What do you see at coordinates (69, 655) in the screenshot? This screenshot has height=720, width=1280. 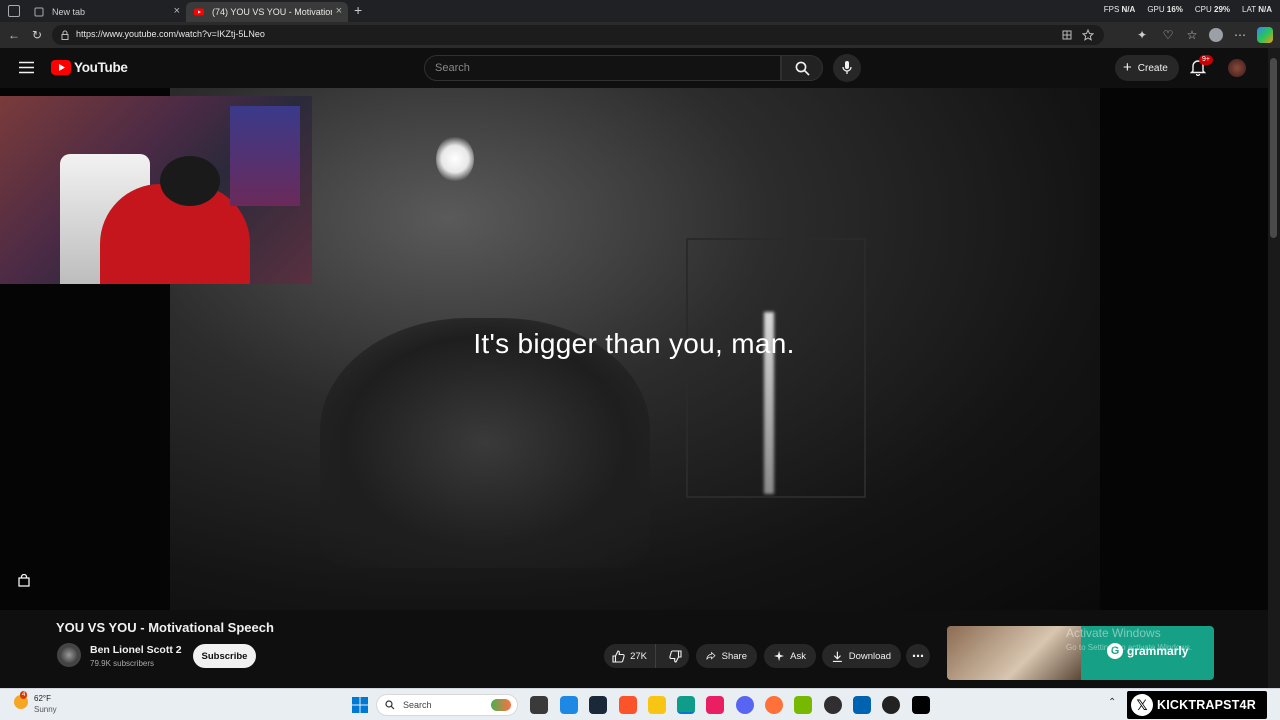 I see `channel-avatar` at bounding box center [69, 655].